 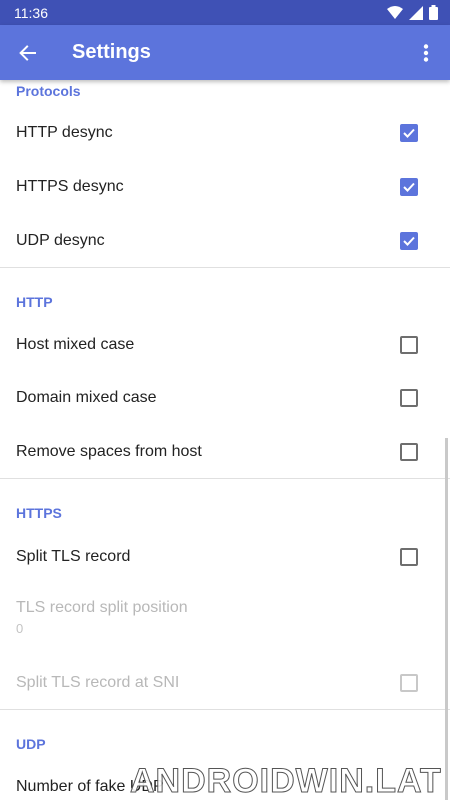 What do you see at coordinates (20, 628) in the screenshot?
I see `pref-summary: 0` at bounding box center [20, 628].